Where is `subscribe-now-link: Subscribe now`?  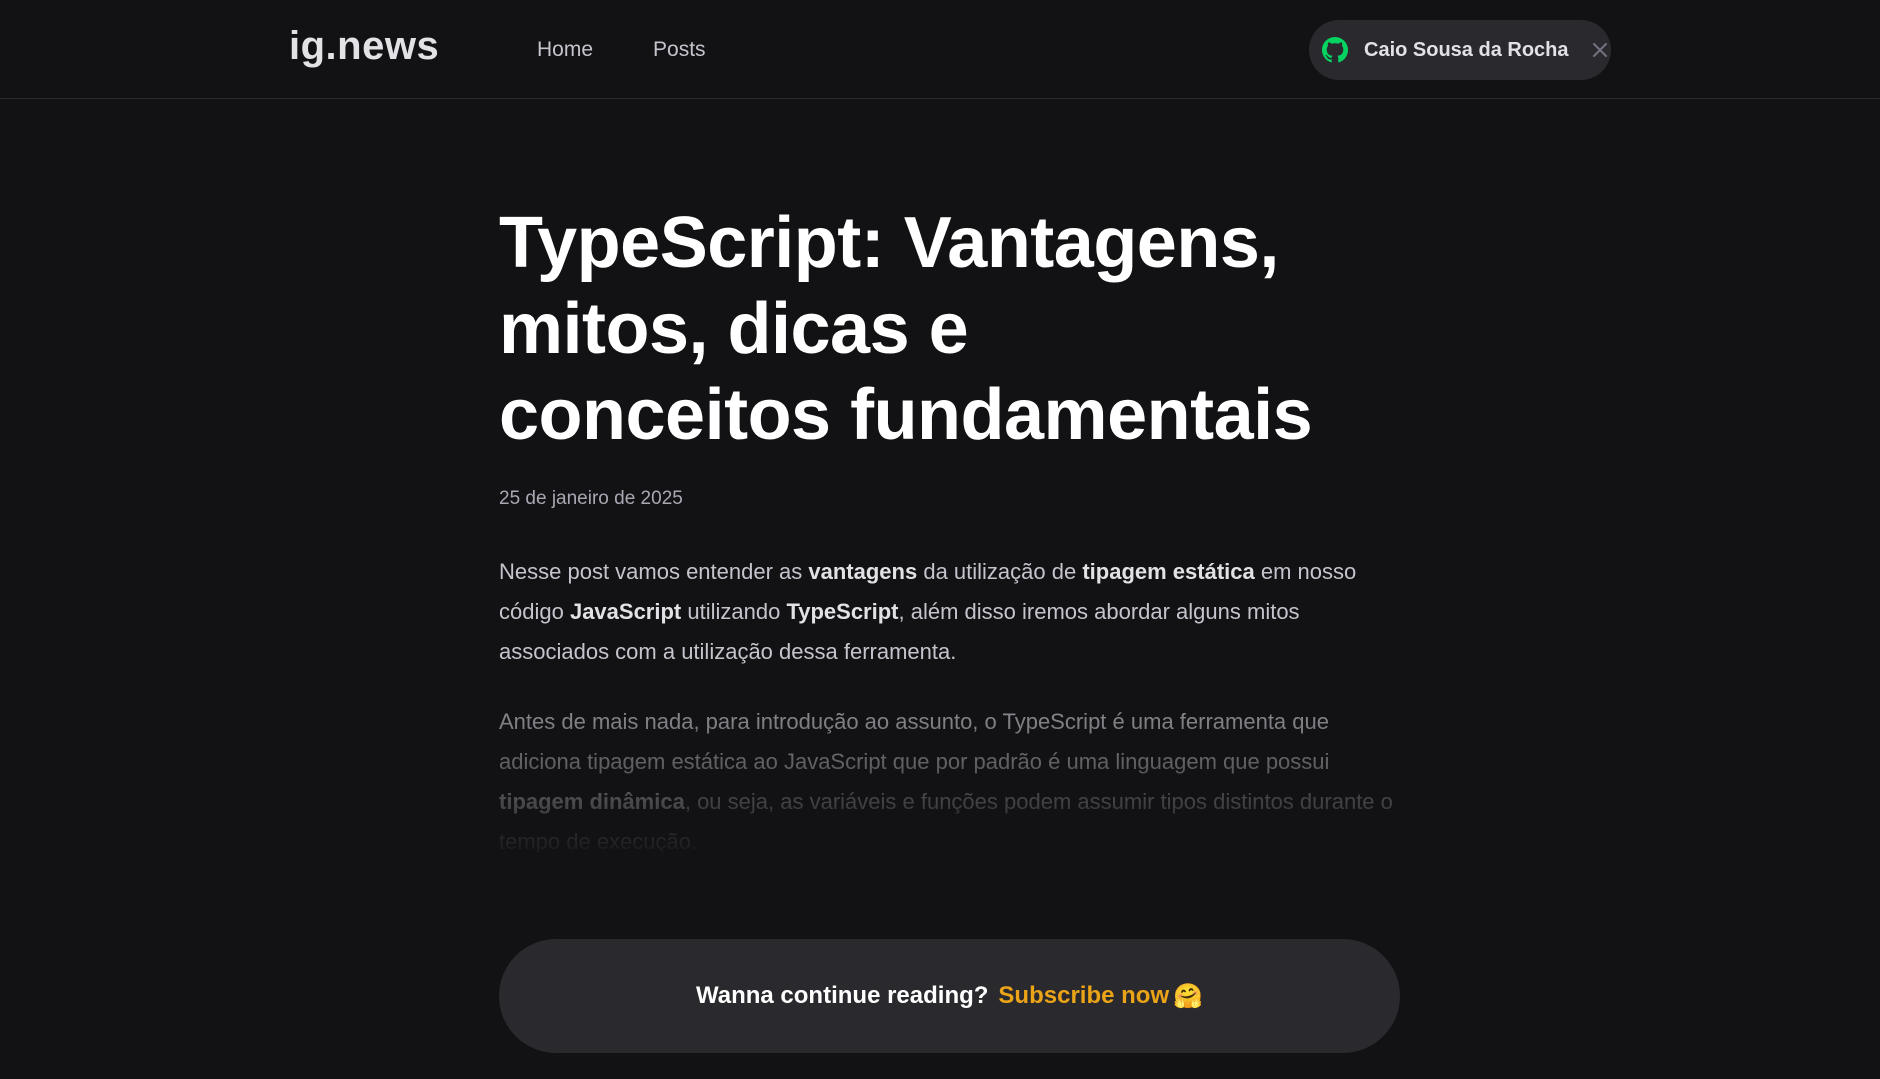
subscribe-now-link: Subscribe now is located at coordinates (1083, 996).